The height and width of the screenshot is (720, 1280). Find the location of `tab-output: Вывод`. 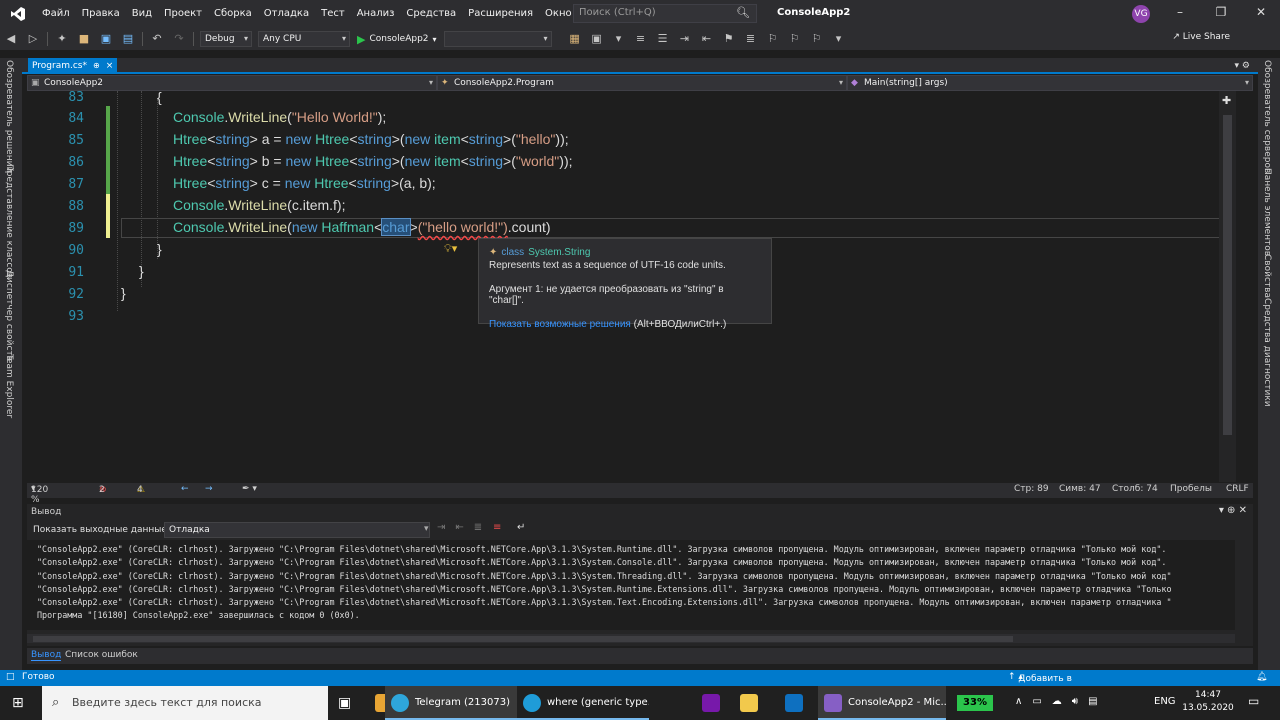

tab-output: Вывод is located at coordinates (46, 655).